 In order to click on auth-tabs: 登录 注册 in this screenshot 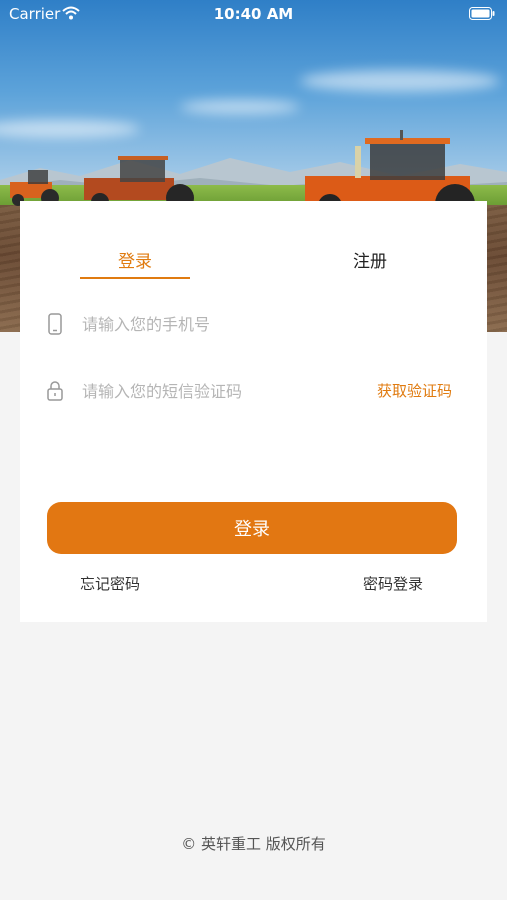, I will do `click(253, 246)`.